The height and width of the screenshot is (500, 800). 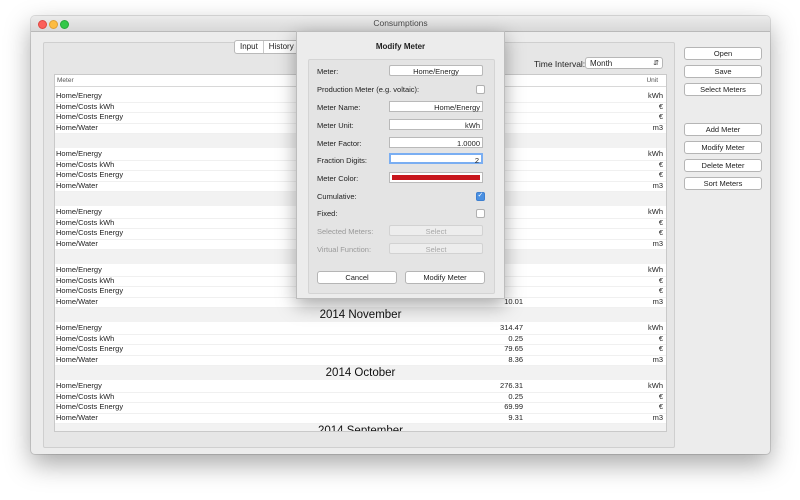 What do you see at coordinates (436, 124) in the screenshot?
I see `meter-unit-field: kWh` at bounding box center [436, 124].